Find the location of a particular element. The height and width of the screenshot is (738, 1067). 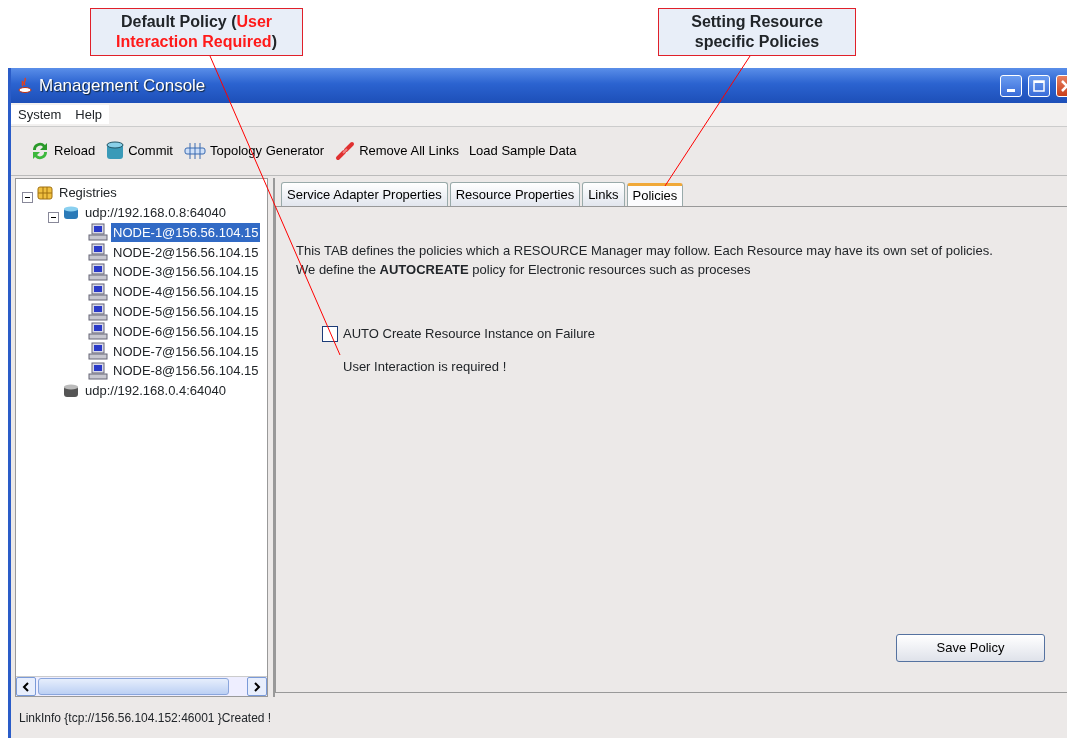

minimize-button is located at coordinates (1011, 85).